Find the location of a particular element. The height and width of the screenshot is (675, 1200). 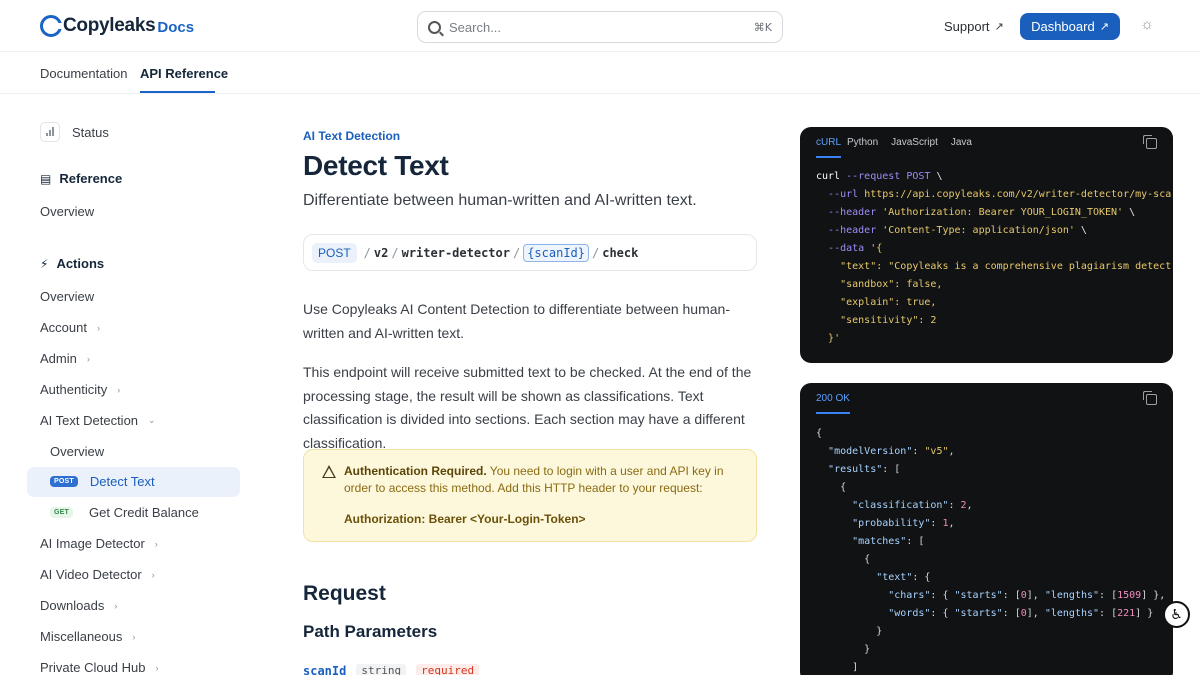

tab-documentation: Documentation is located at coordinates (83, 73).